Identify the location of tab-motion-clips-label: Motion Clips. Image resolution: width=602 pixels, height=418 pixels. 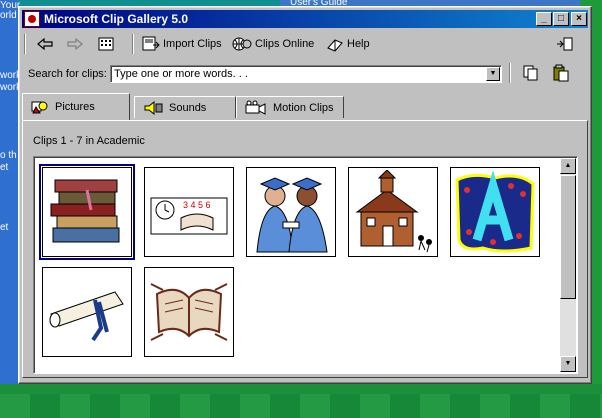
(303, 107).